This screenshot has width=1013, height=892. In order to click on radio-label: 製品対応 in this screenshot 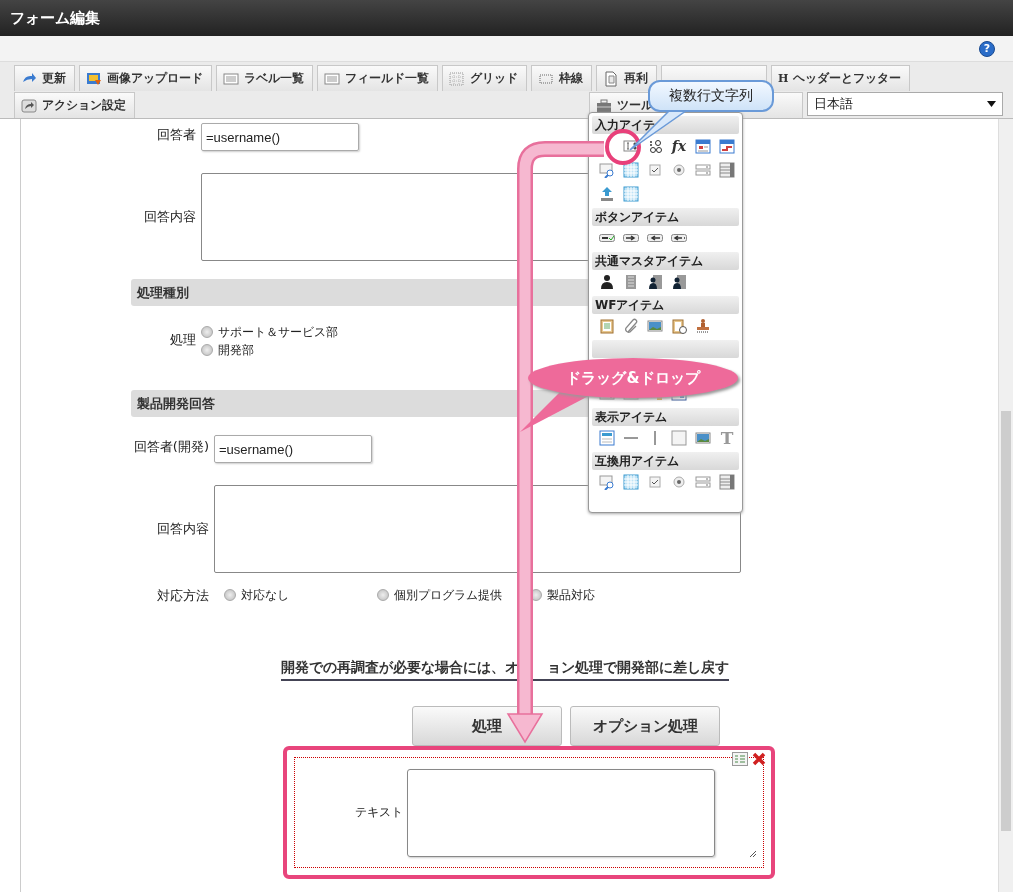, I will do `click(571, 595)`.